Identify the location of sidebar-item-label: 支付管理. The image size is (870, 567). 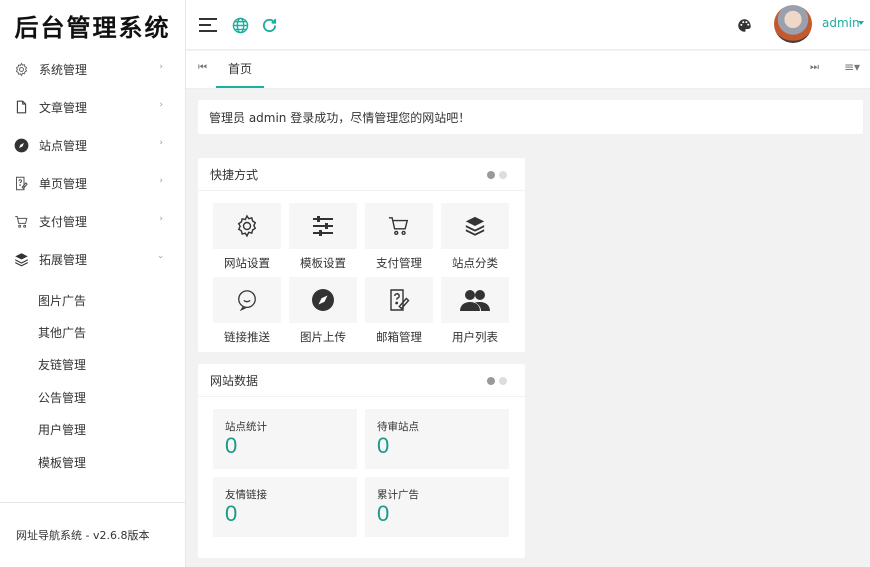
(63, 221).